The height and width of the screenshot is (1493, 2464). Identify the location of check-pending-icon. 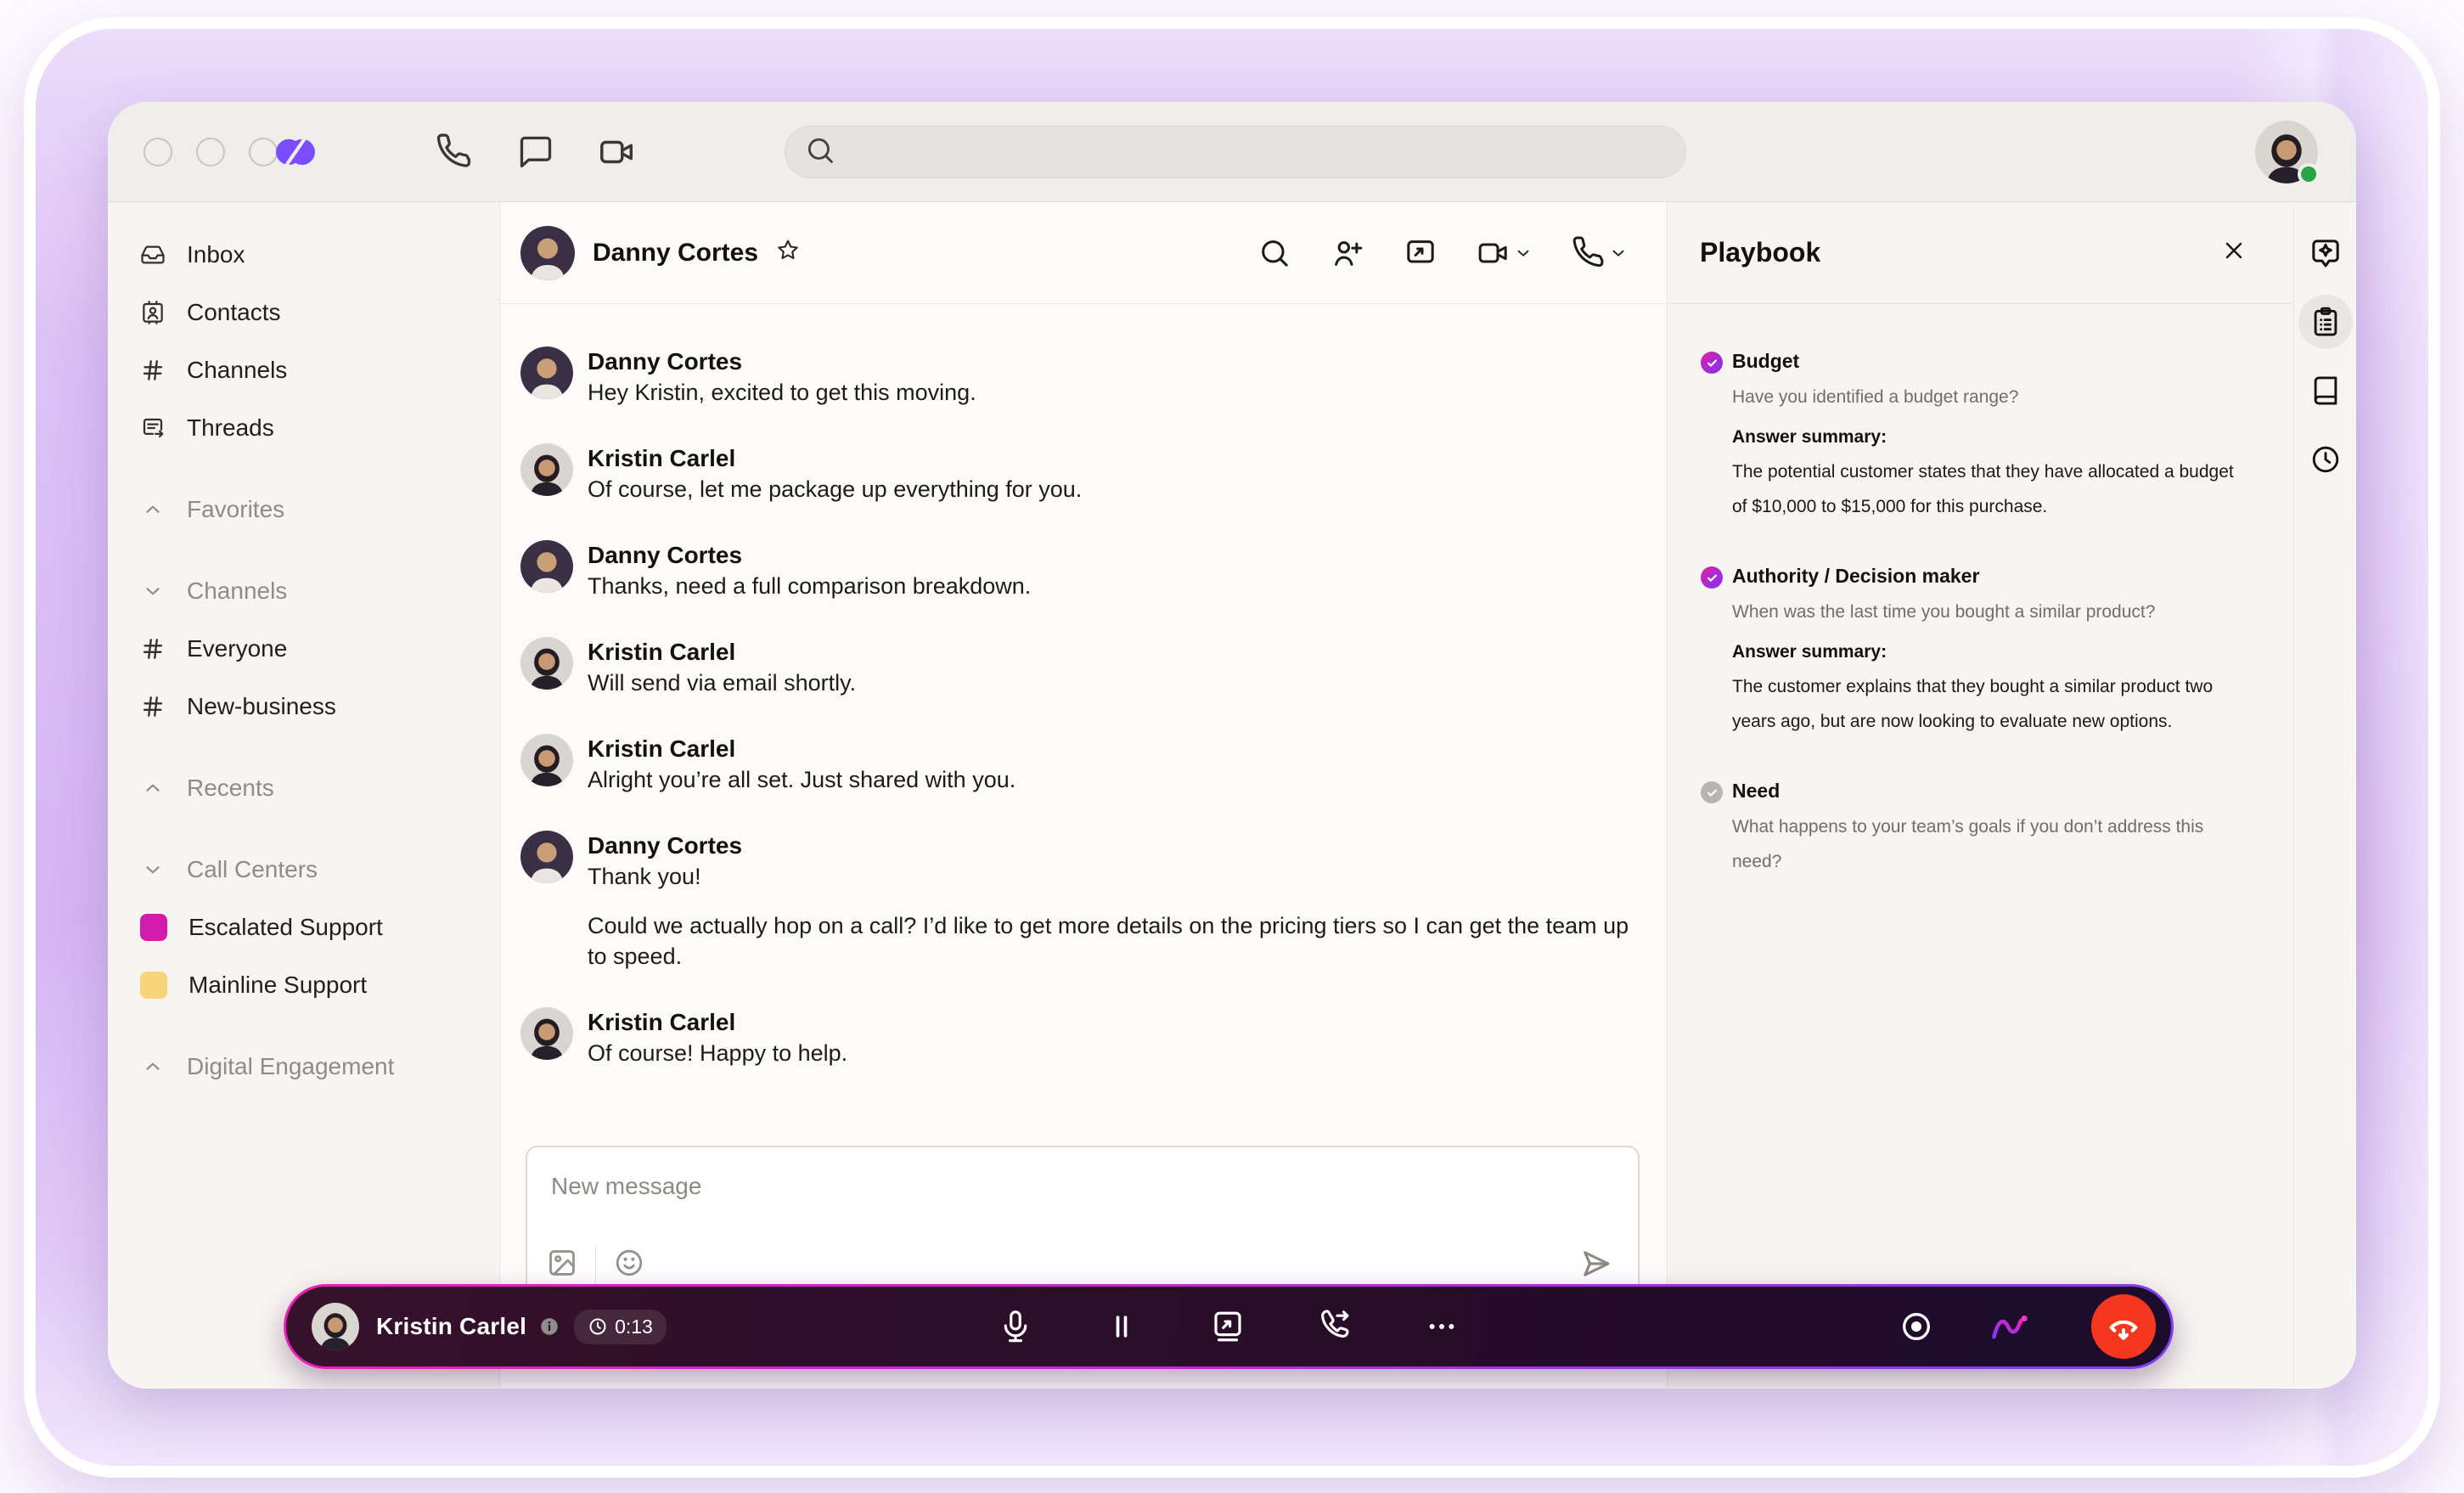
(1712, 792).